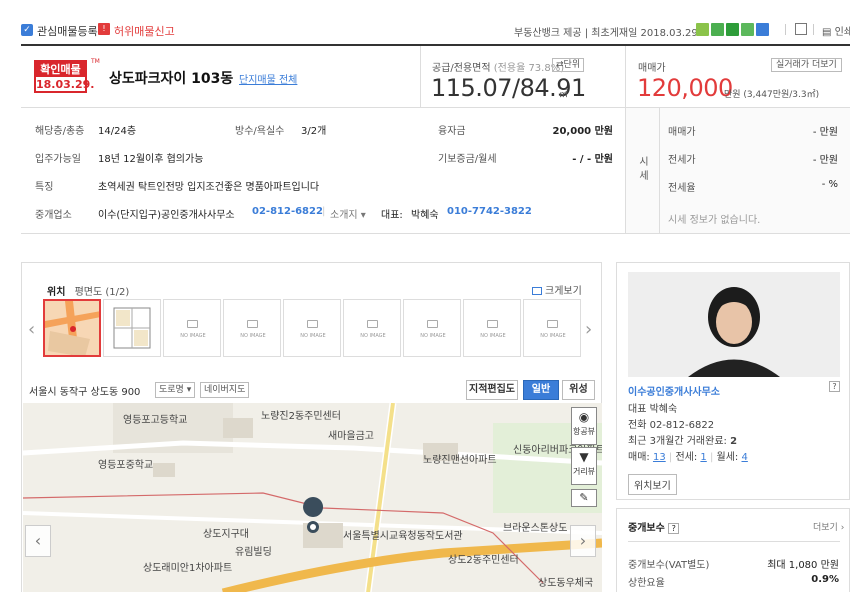  What do you see at coordinates (425, 215) in the screenshot?
I see `rep-name: 박혜숙` at bounding box center [425, 215].